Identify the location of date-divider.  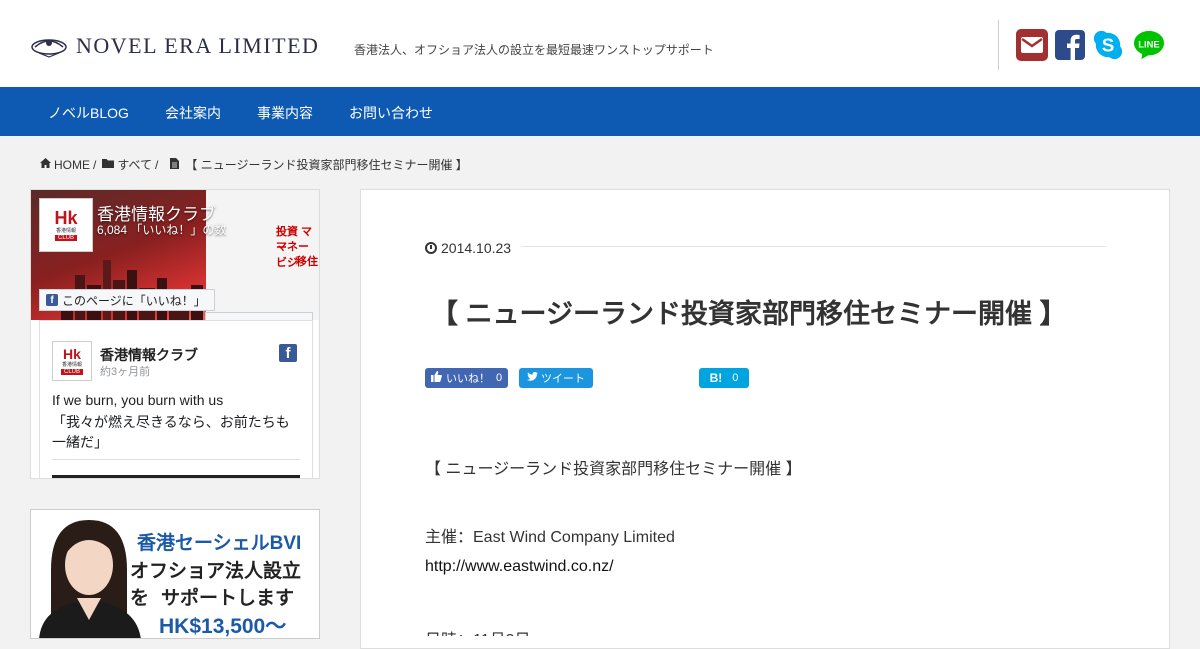
(813, 246).